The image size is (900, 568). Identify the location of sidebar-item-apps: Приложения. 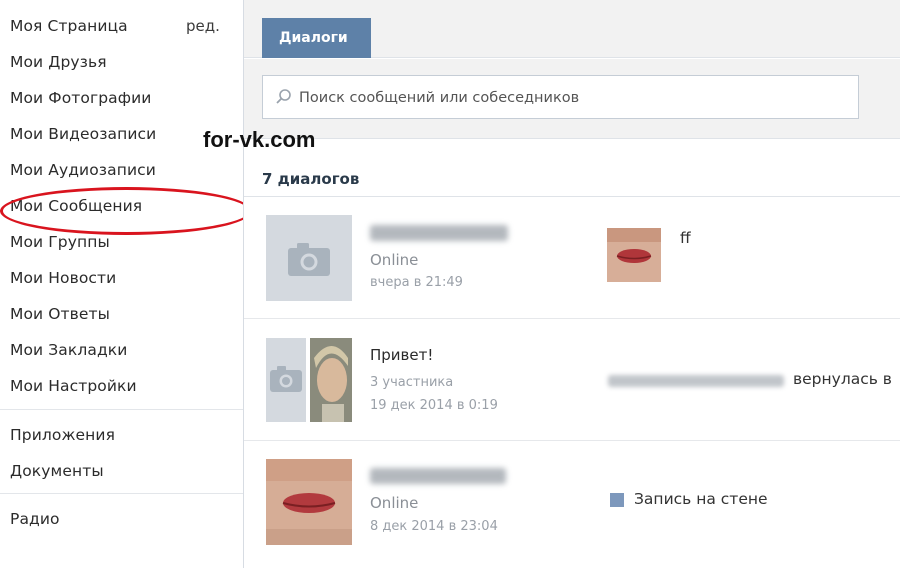
(62, 435).